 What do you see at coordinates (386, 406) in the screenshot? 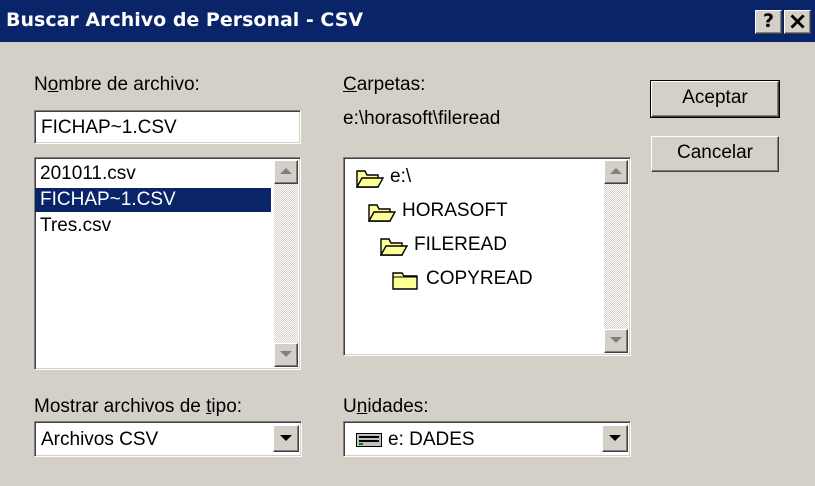
I see `drives-label: Unidades:` at bounding box center [386, 406].